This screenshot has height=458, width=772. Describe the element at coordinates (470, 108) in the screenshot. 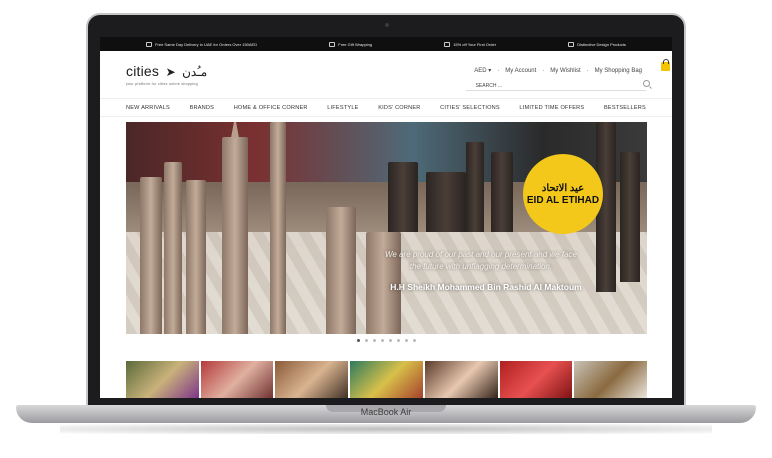

I see `nav-item: CITIES' SELECTIONS` at that location.